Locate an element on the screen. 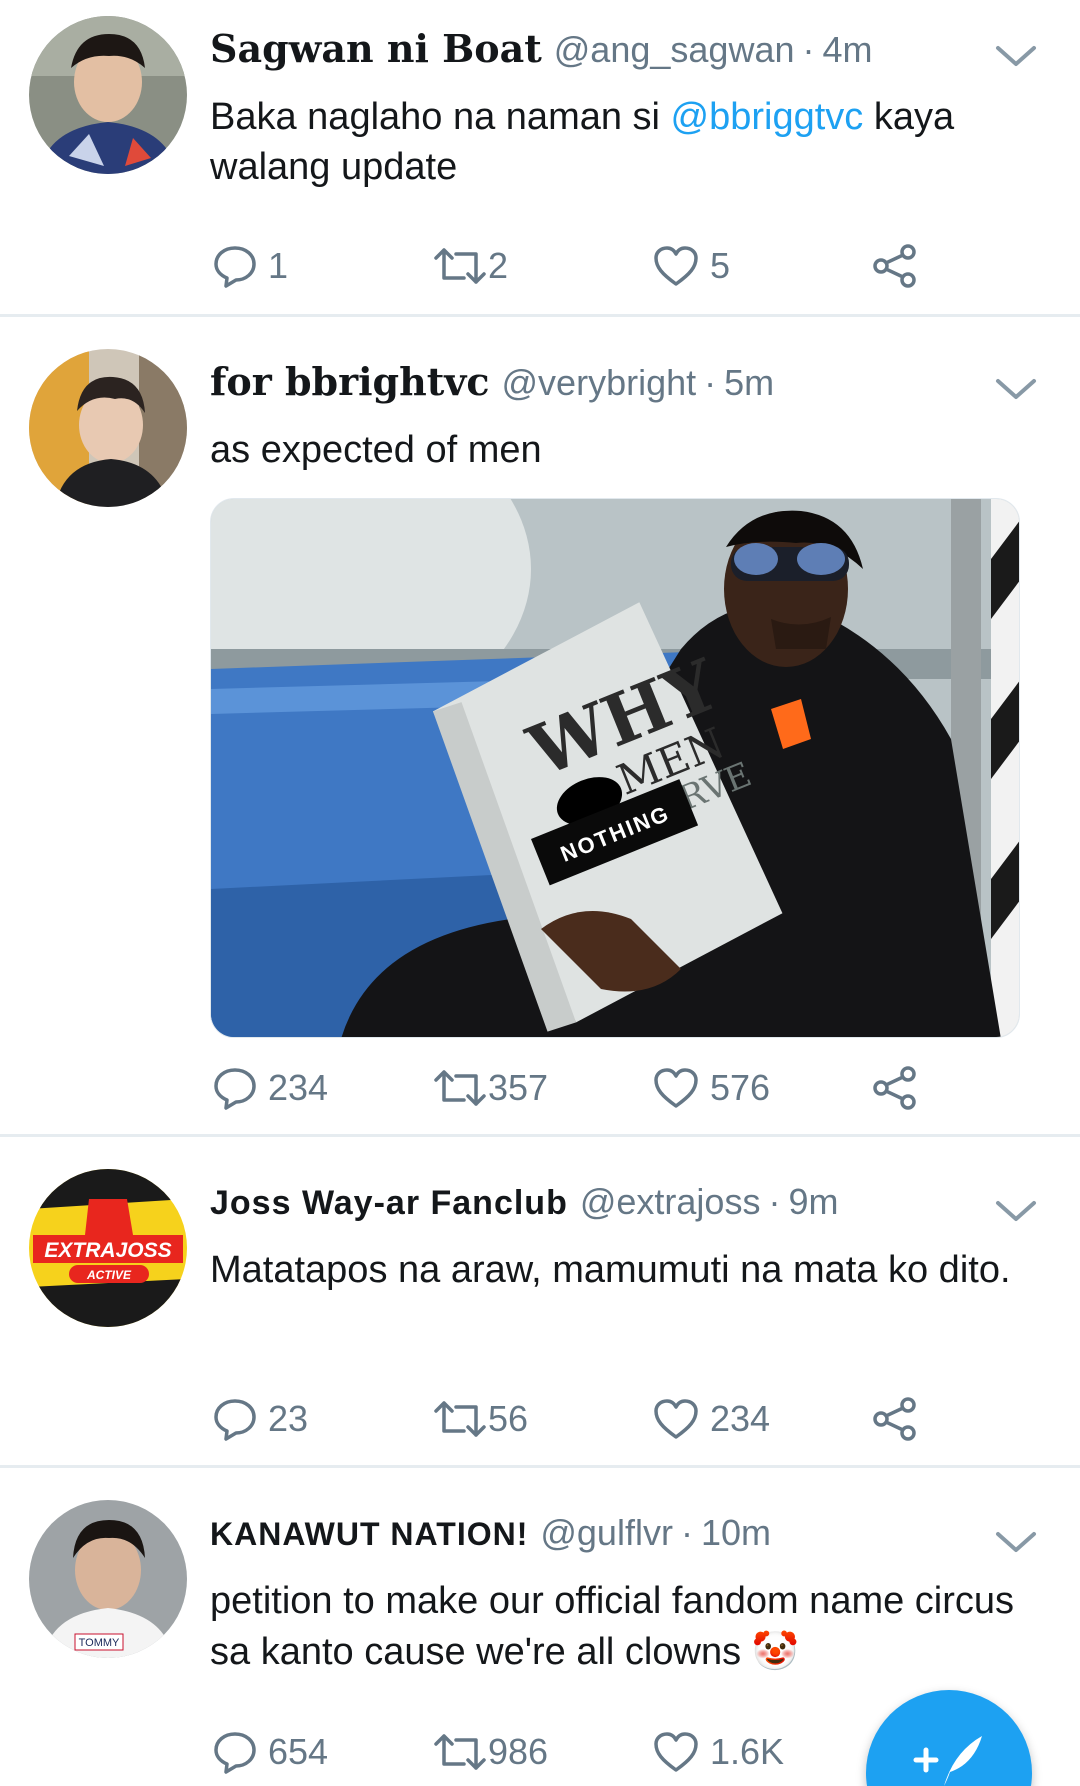 This screenshot has height=1786, width=1080. reply-count: 654 is located at coordinates (298, 1751).